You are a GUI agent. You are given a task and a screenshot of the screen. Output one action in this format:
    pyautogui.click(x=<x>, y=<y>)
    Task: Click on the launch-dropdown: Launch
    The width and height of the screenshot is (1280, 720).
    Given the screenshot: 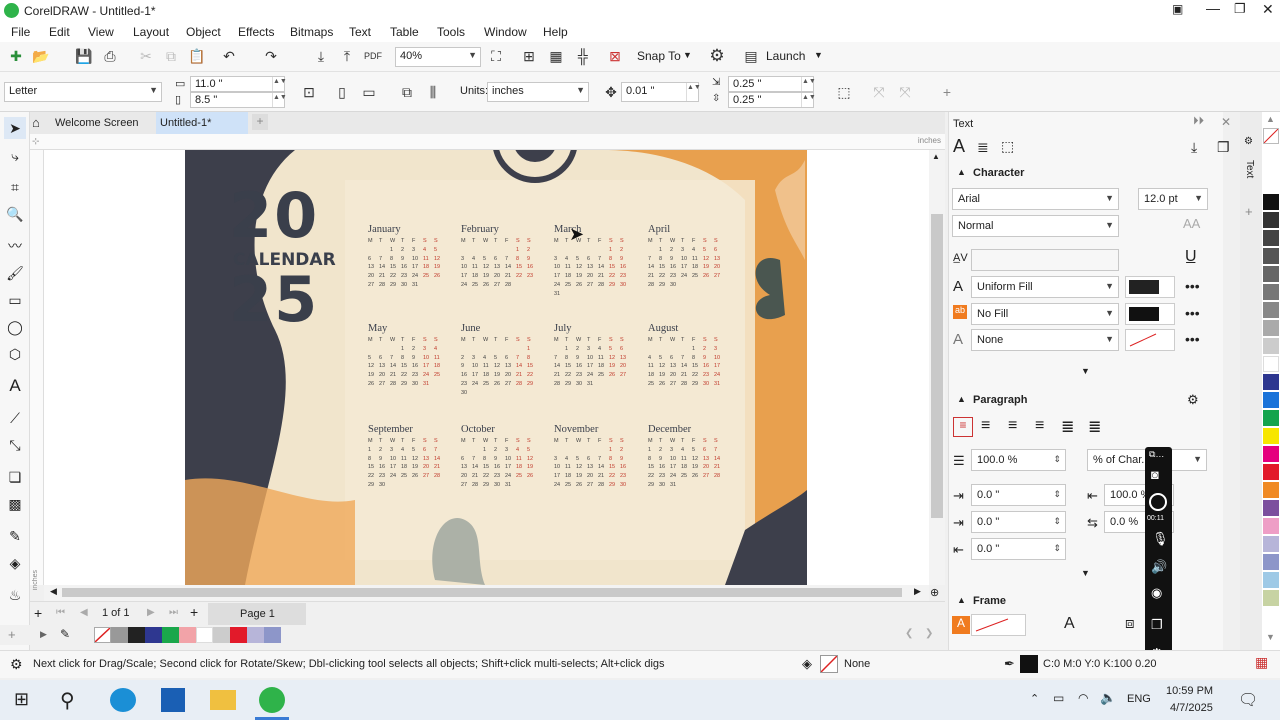 What is the action you would take?
    pyautogui.click(x=785, y=56)
    